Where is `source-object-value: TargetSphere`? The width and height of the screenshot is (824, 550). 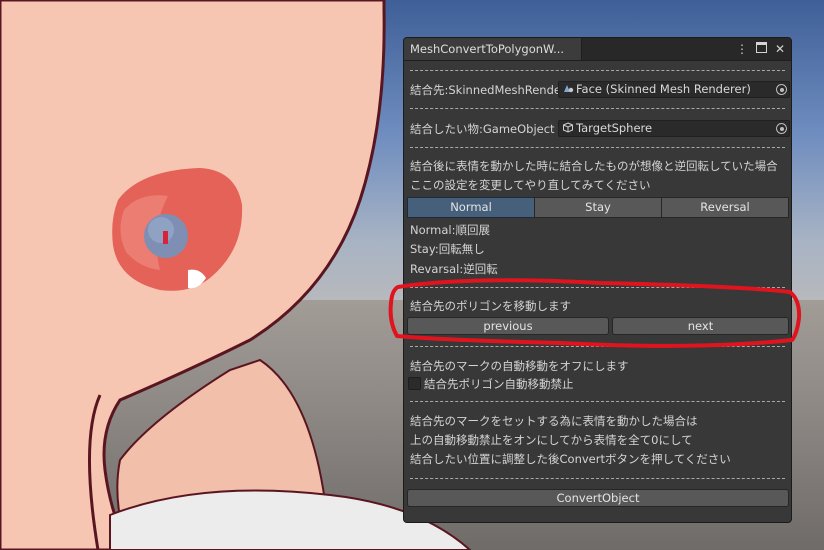 source-object-value: TargetSphere is located at coordinates (614, 128).